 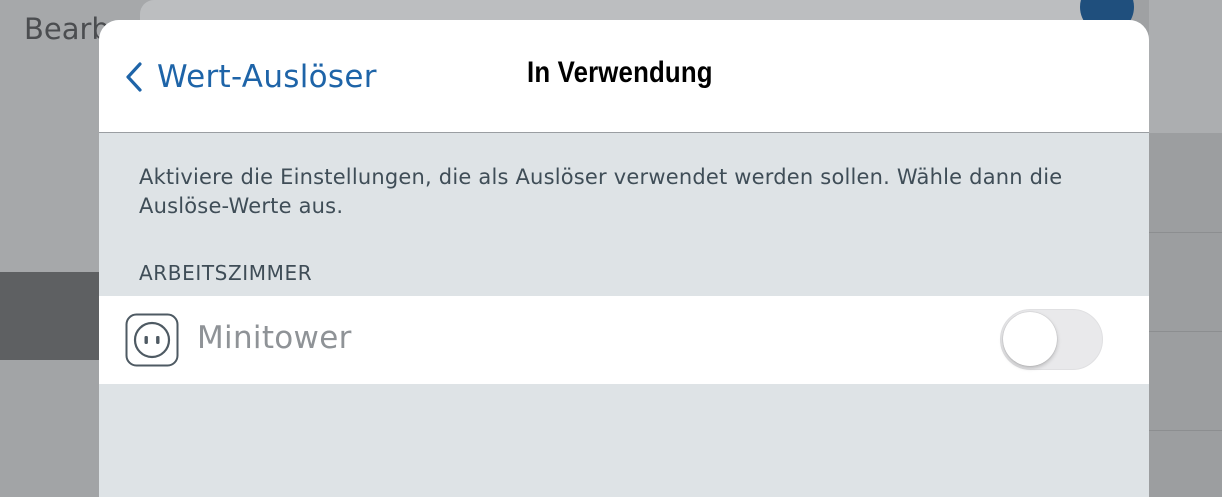 I want to click on page-title: In Verwendung, so click(x=620, y=72).